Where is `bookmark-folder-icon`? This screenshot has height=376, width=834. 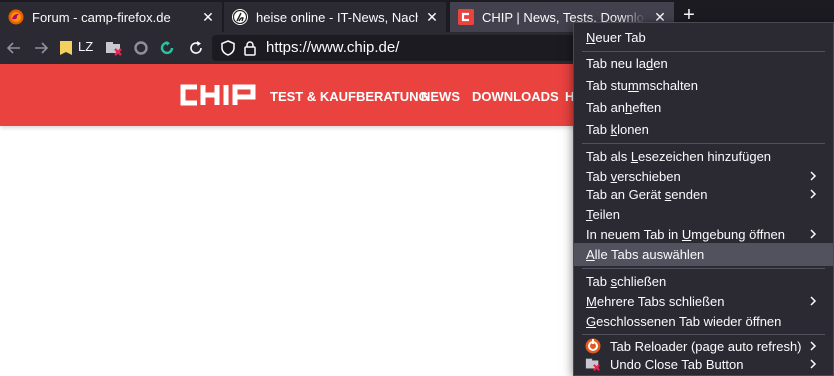
bookmark-folder-icon is located at coordinates (66, 48).